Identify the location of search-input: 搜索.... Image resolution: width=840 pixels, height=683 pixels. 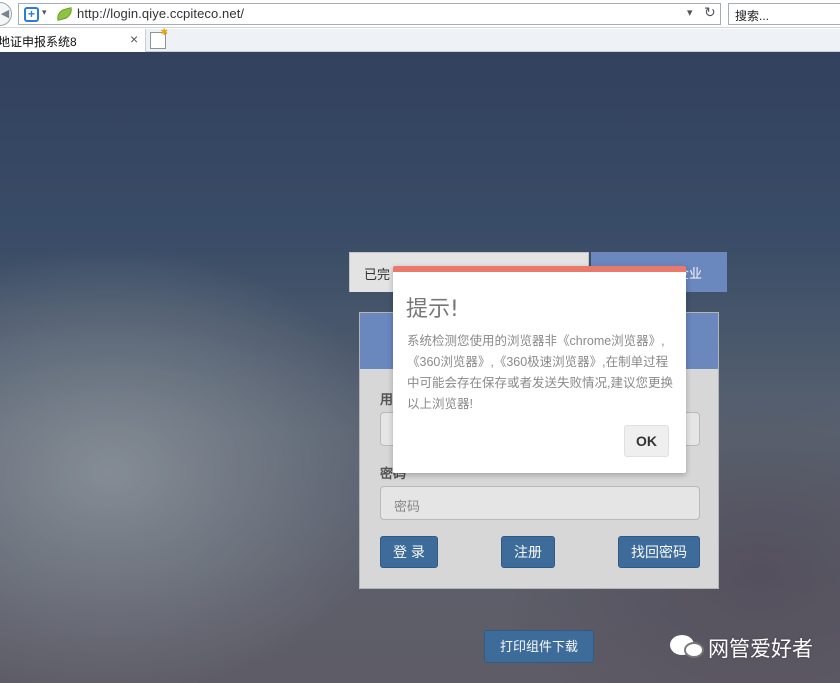
(784, 14).